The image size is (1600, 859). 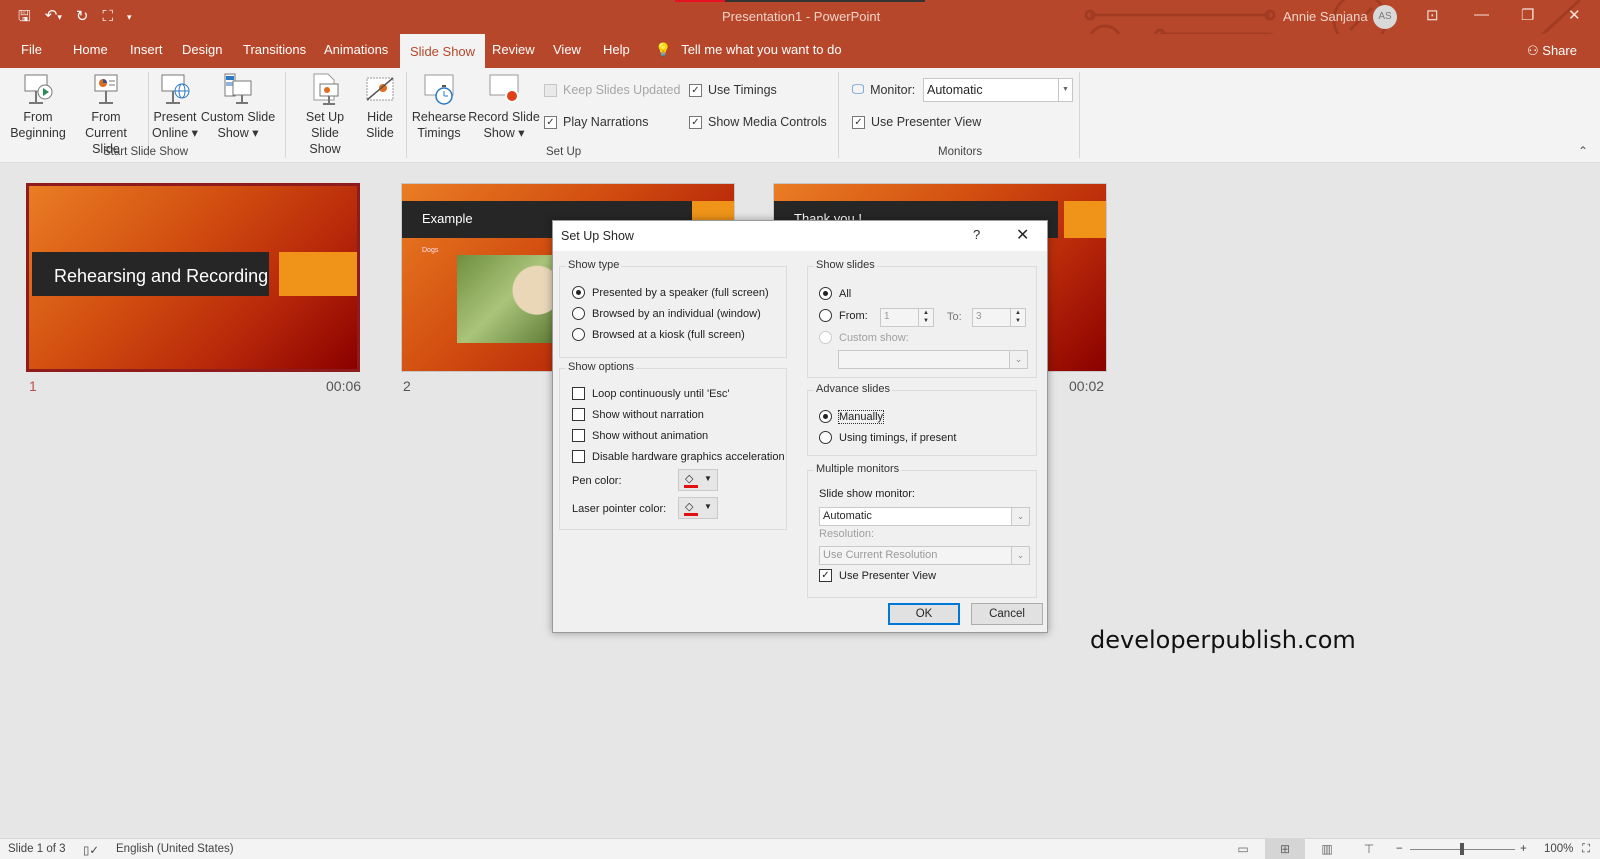 I want to click on pen-color-label: Pen color:, so click(x=597, y=481).